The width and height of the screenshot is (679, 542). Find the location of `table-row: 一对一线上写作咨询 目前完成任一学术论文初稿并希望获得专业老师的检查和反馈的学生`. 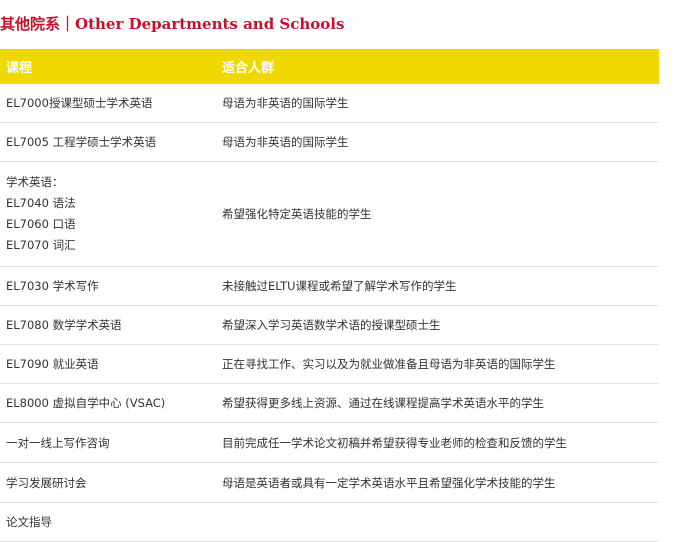

table-row: 一对一线上写作咨询 目前完成任一学术论文初稿并希望获得专业老师的检查和反馈的学生 is located at coordinates (329, 443).